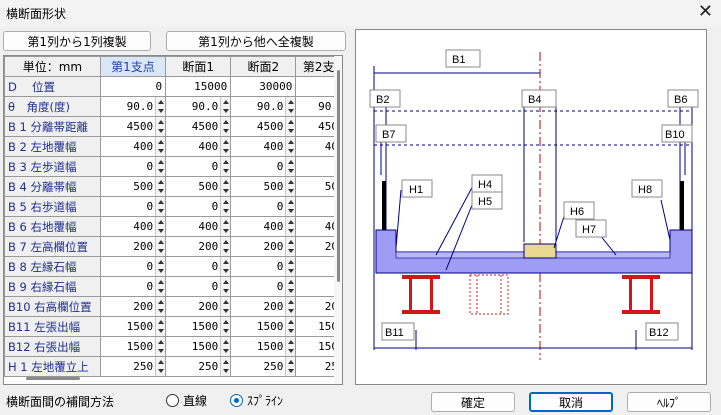  What do you see at coordinates (198, 66) in the screenshot?
I see `column-header: 断面1` at bounding box center [198, 66].